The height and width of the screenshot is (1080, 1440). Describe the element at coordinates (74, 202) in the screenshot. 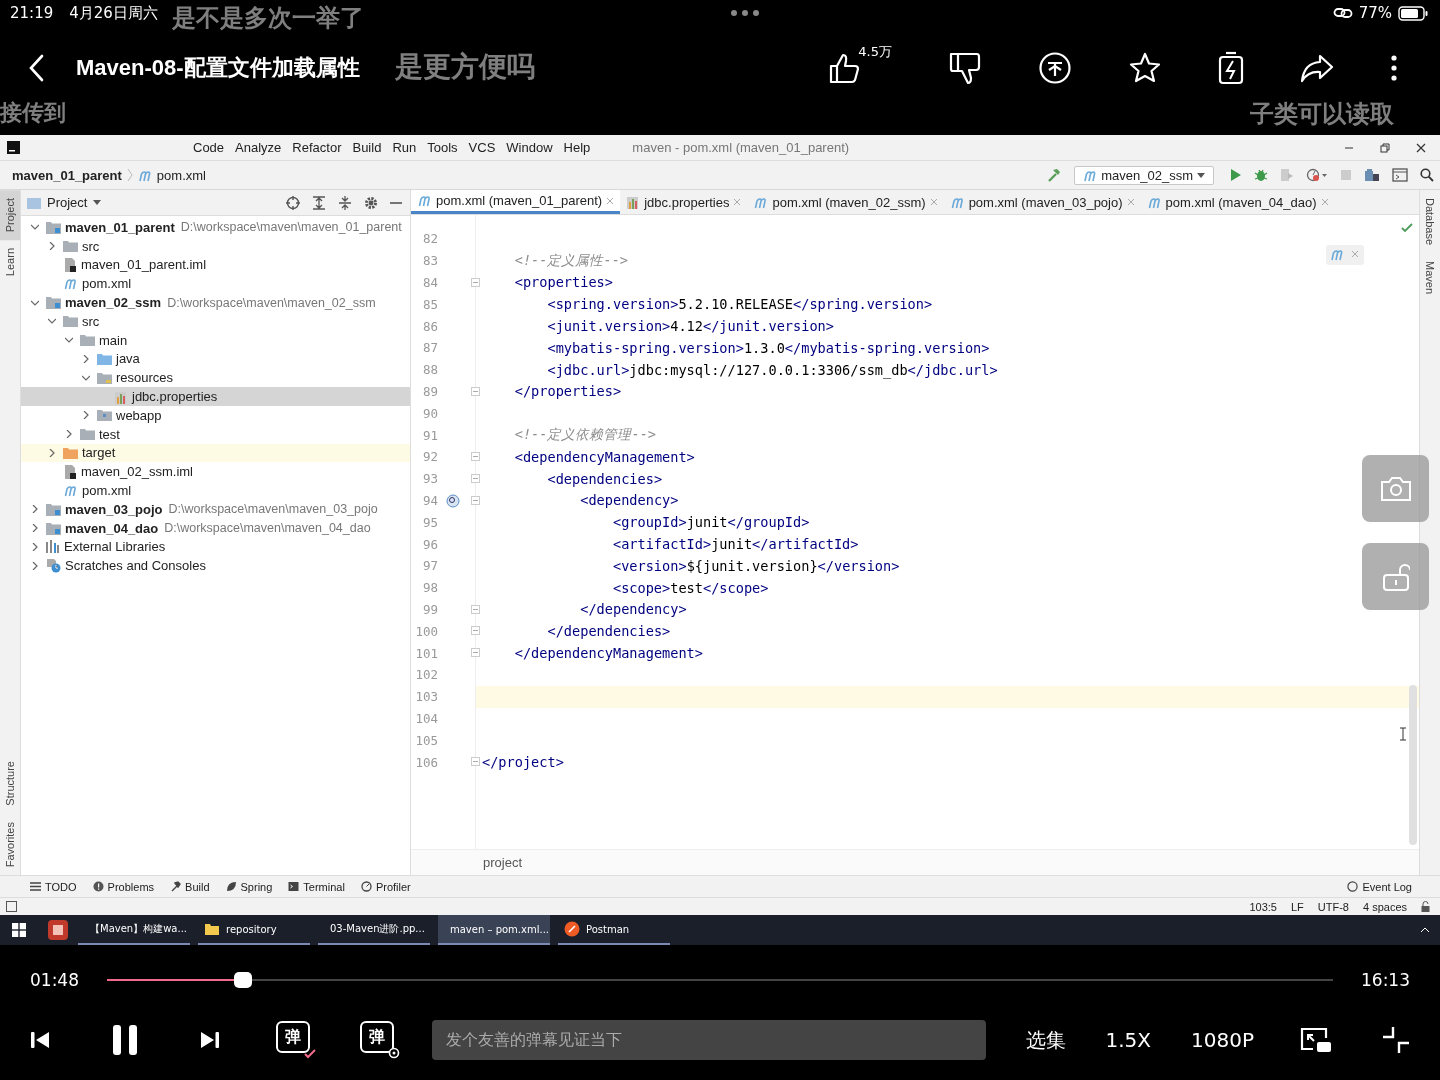

I see `project-view-dropdown: Project` at that location.